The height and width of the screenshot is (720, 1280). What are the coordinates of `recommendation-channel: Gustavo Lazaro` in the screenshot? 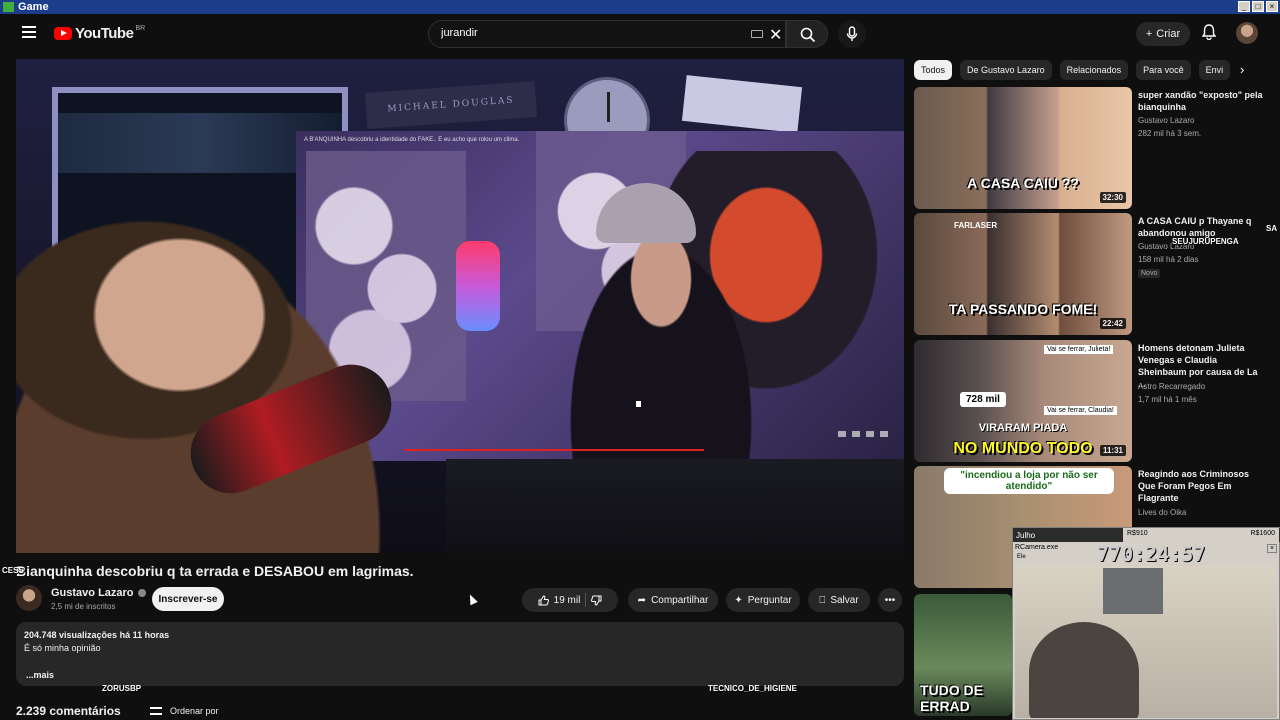 It's located at (1166, 120).